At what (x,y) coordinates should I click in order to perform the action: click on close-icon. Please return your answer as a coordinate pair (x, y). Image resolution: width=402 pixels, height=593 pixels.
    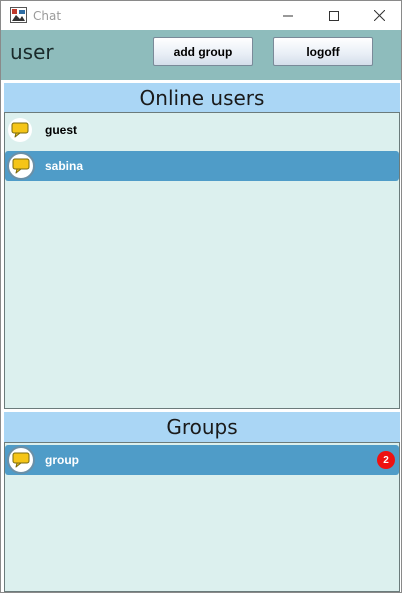
    Looking at the image, I should click on (379, 15).